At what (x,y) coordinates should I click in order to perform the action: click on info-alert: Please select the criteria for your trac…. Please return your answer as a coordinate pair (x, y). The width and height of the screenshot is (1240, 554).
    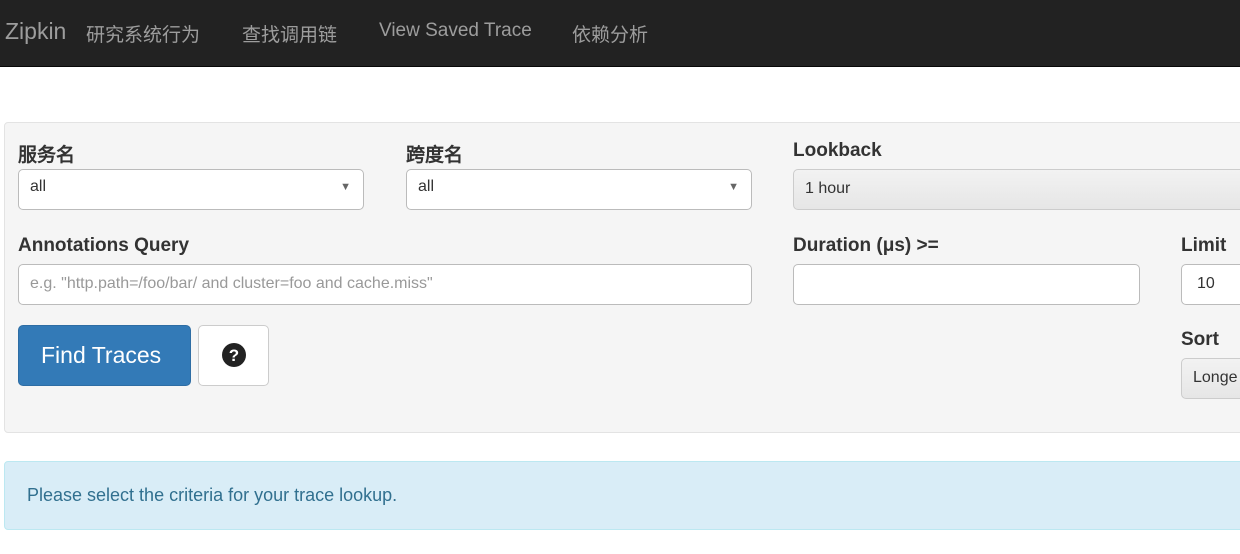
    Looking at the image, I should click on (622, 495).